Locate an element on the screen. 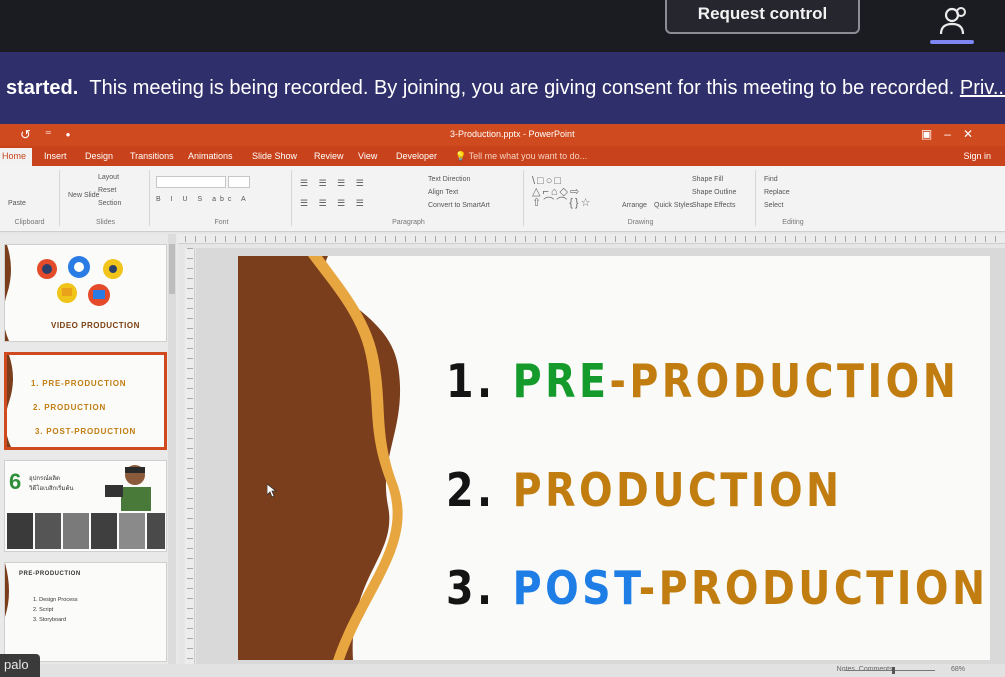 Image resolution: width=1005 pixels, height=677 pixels. new-slide-button: New Slide is located at coordinates (84, 195).